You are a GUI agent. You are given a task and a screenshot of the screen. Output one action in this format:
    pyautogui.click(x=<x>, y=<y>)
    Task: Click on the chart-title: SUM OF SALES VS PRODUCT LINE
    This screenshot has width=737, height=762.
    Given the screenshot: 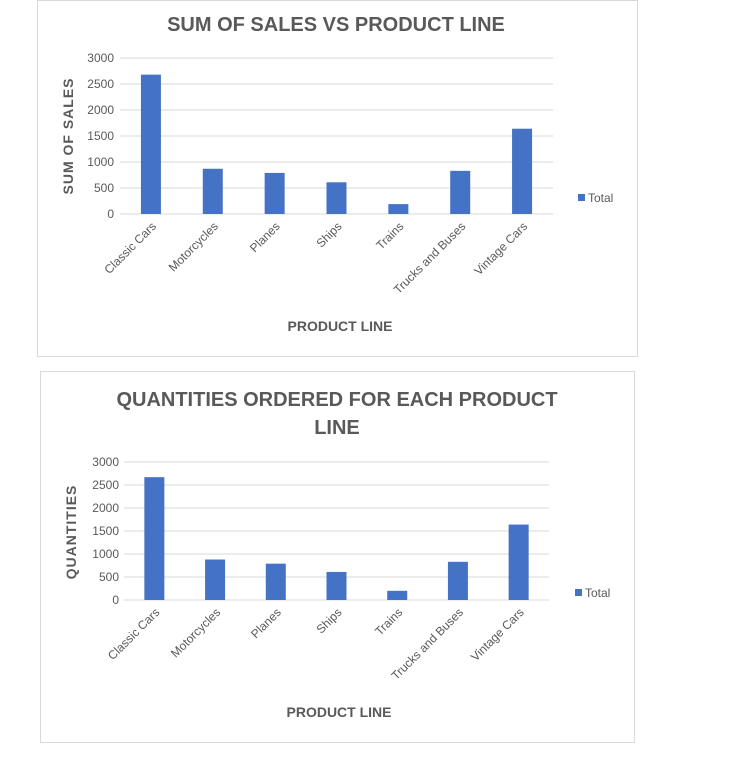 What is the action you would take?
    pyautogui.click(x=336, y=25)
    